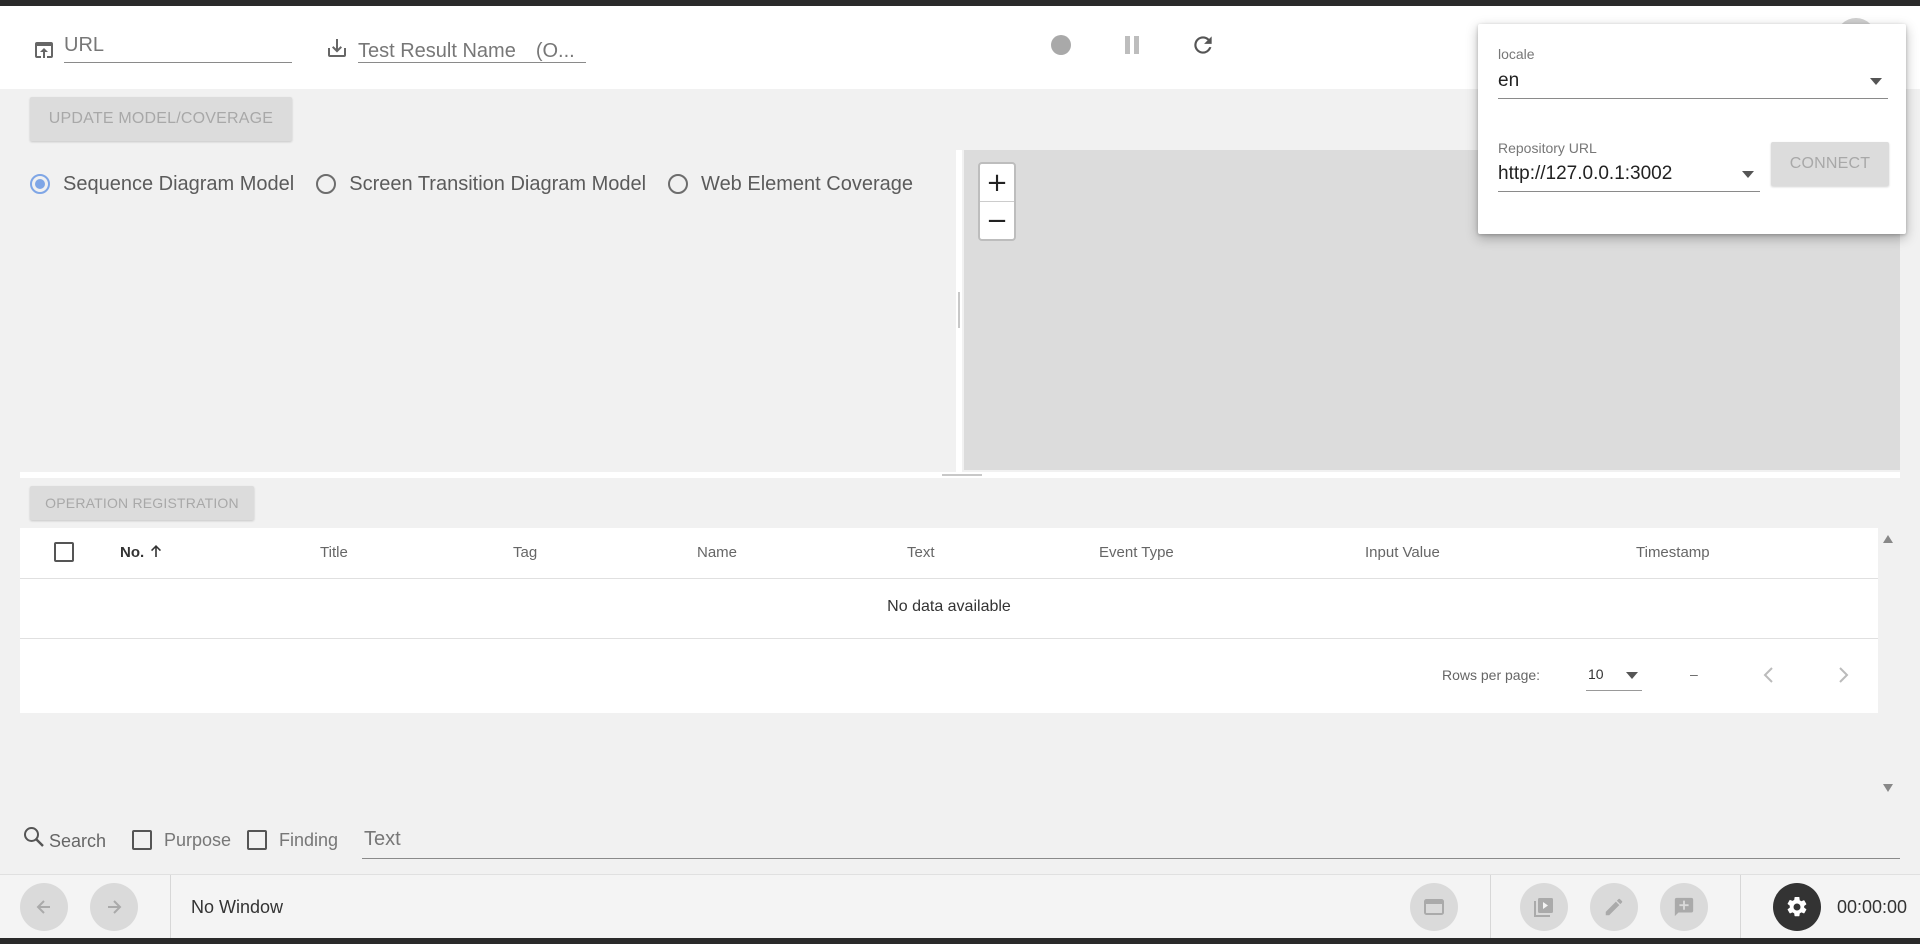  What do you see at coordinates (382, 839) in the screenshot?
I see `search-text-placeholder: Text` at bounding box center [382, 839].